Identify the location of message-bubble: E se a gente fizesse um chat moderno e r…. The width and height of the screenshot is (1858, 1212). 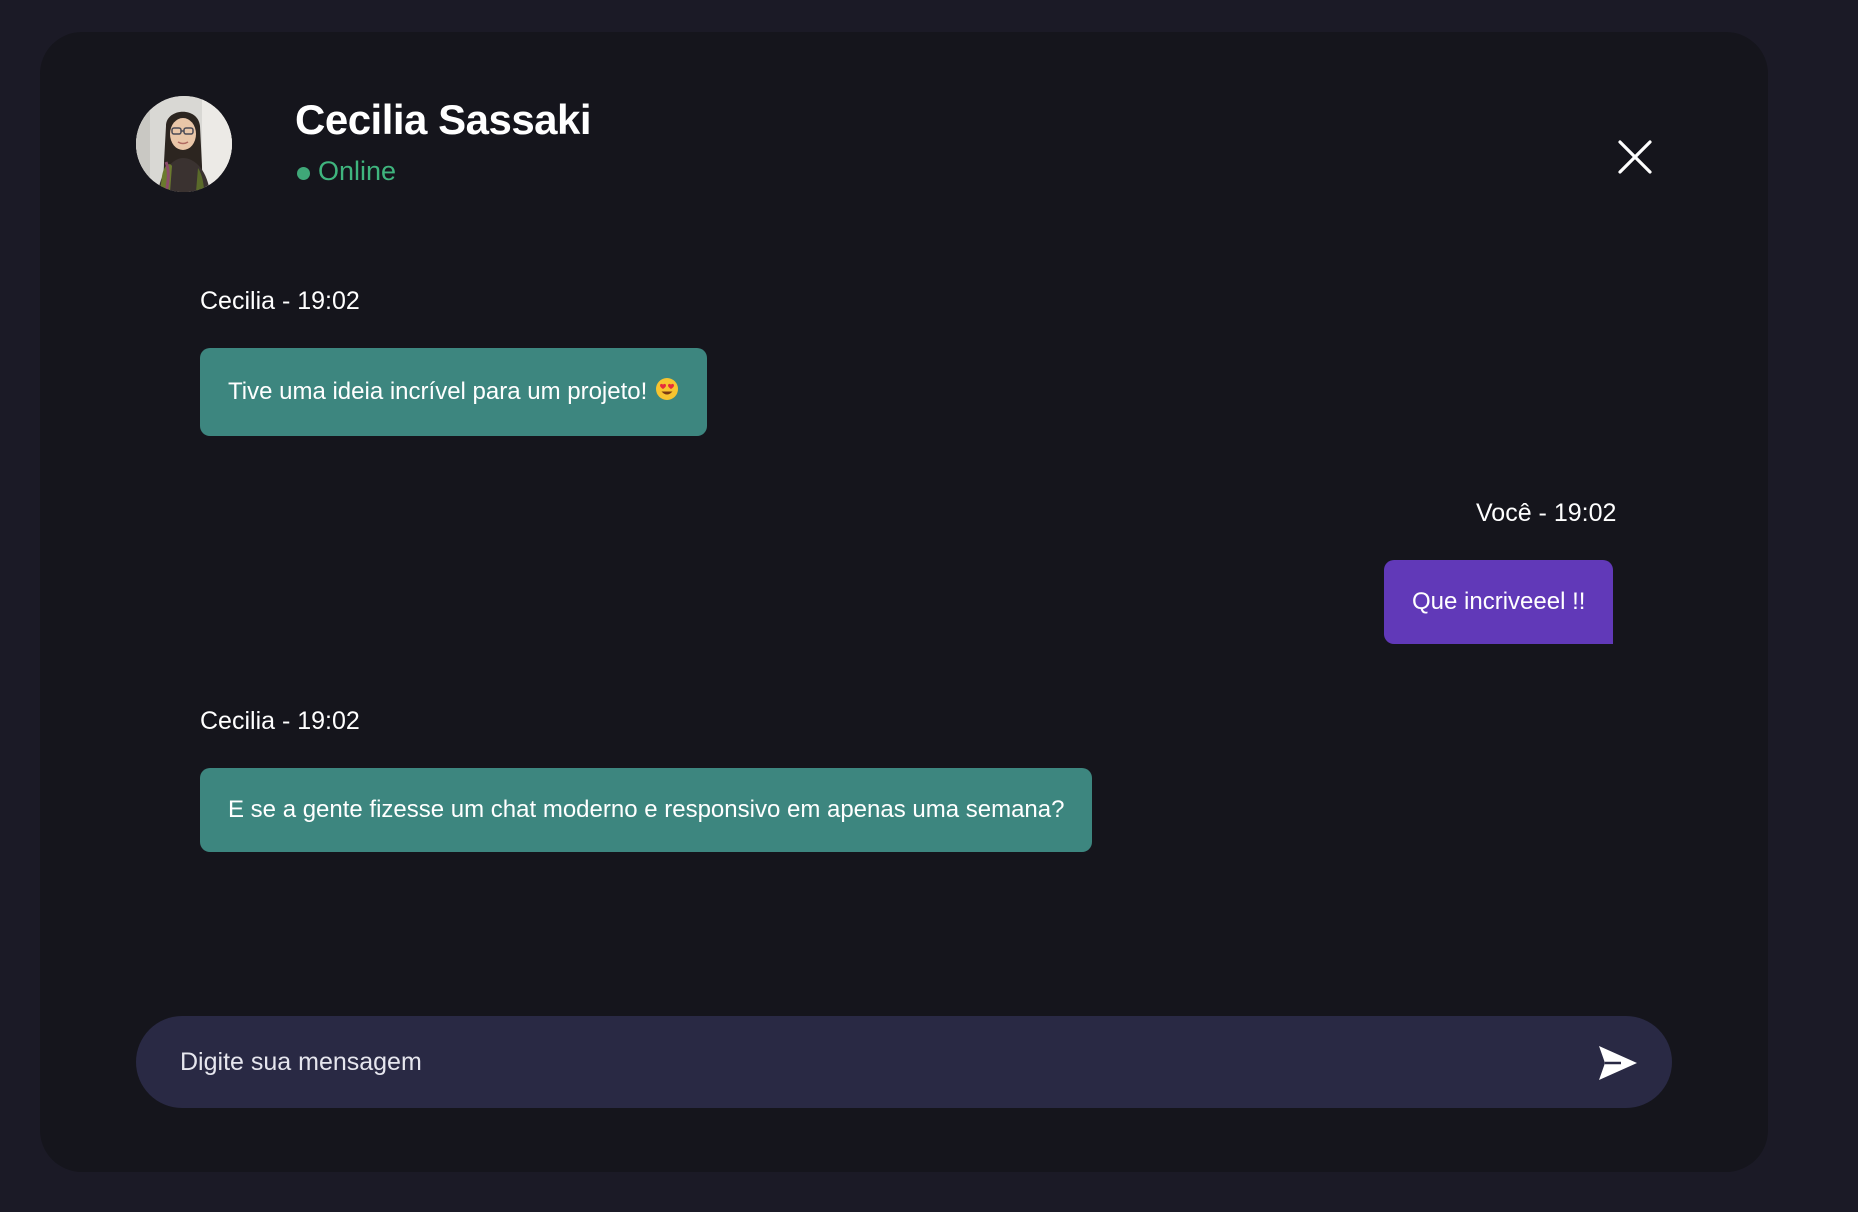
(646, 810).